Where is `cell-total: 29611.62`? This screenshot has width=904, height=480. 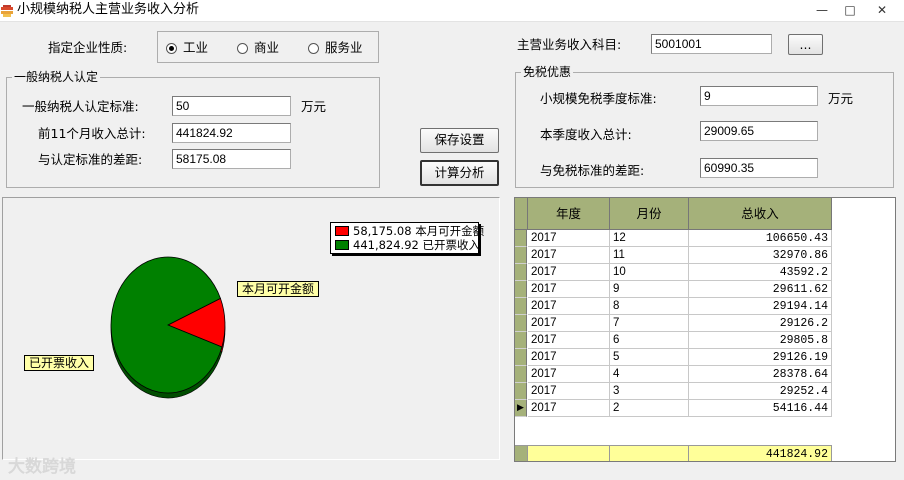
cell-total: 29611.62 is located at coordinates (760, 289).